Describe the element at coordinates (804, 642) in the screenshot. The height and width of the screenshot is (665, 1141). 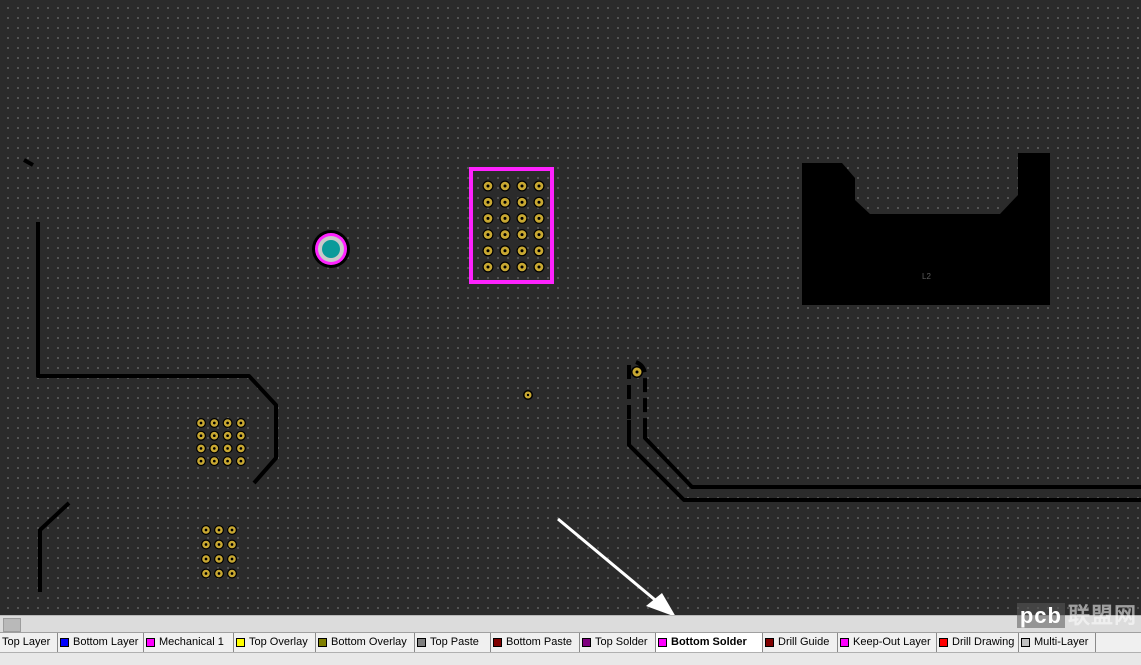
I see `layer-tab-label: Drill Guide` at that location.